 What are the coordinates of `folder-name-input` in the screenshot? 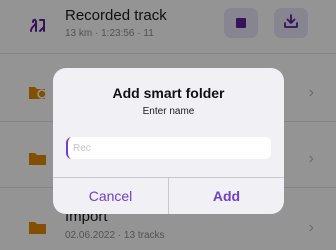 It's located at (168, 148).